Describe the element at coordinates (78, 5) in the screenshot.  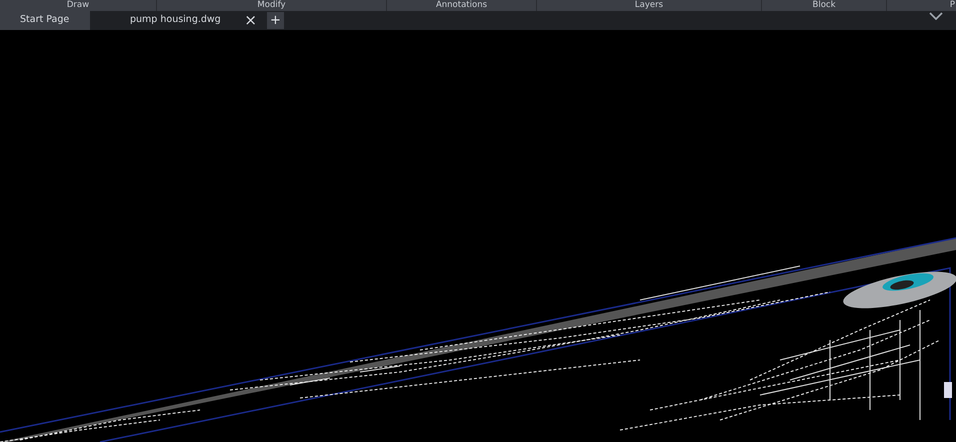
I see `panel-label: Draw` at that location.